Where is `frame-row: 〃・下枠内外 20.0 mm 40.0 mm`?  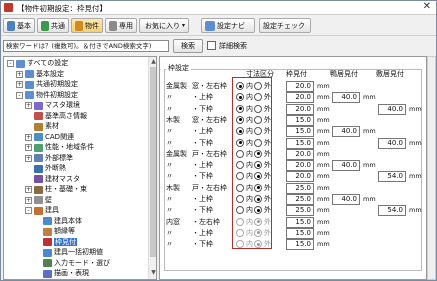 frame-row: 〃・下枠内外 20.0 mm 40.0 mm is located at coordinates (294, 109).